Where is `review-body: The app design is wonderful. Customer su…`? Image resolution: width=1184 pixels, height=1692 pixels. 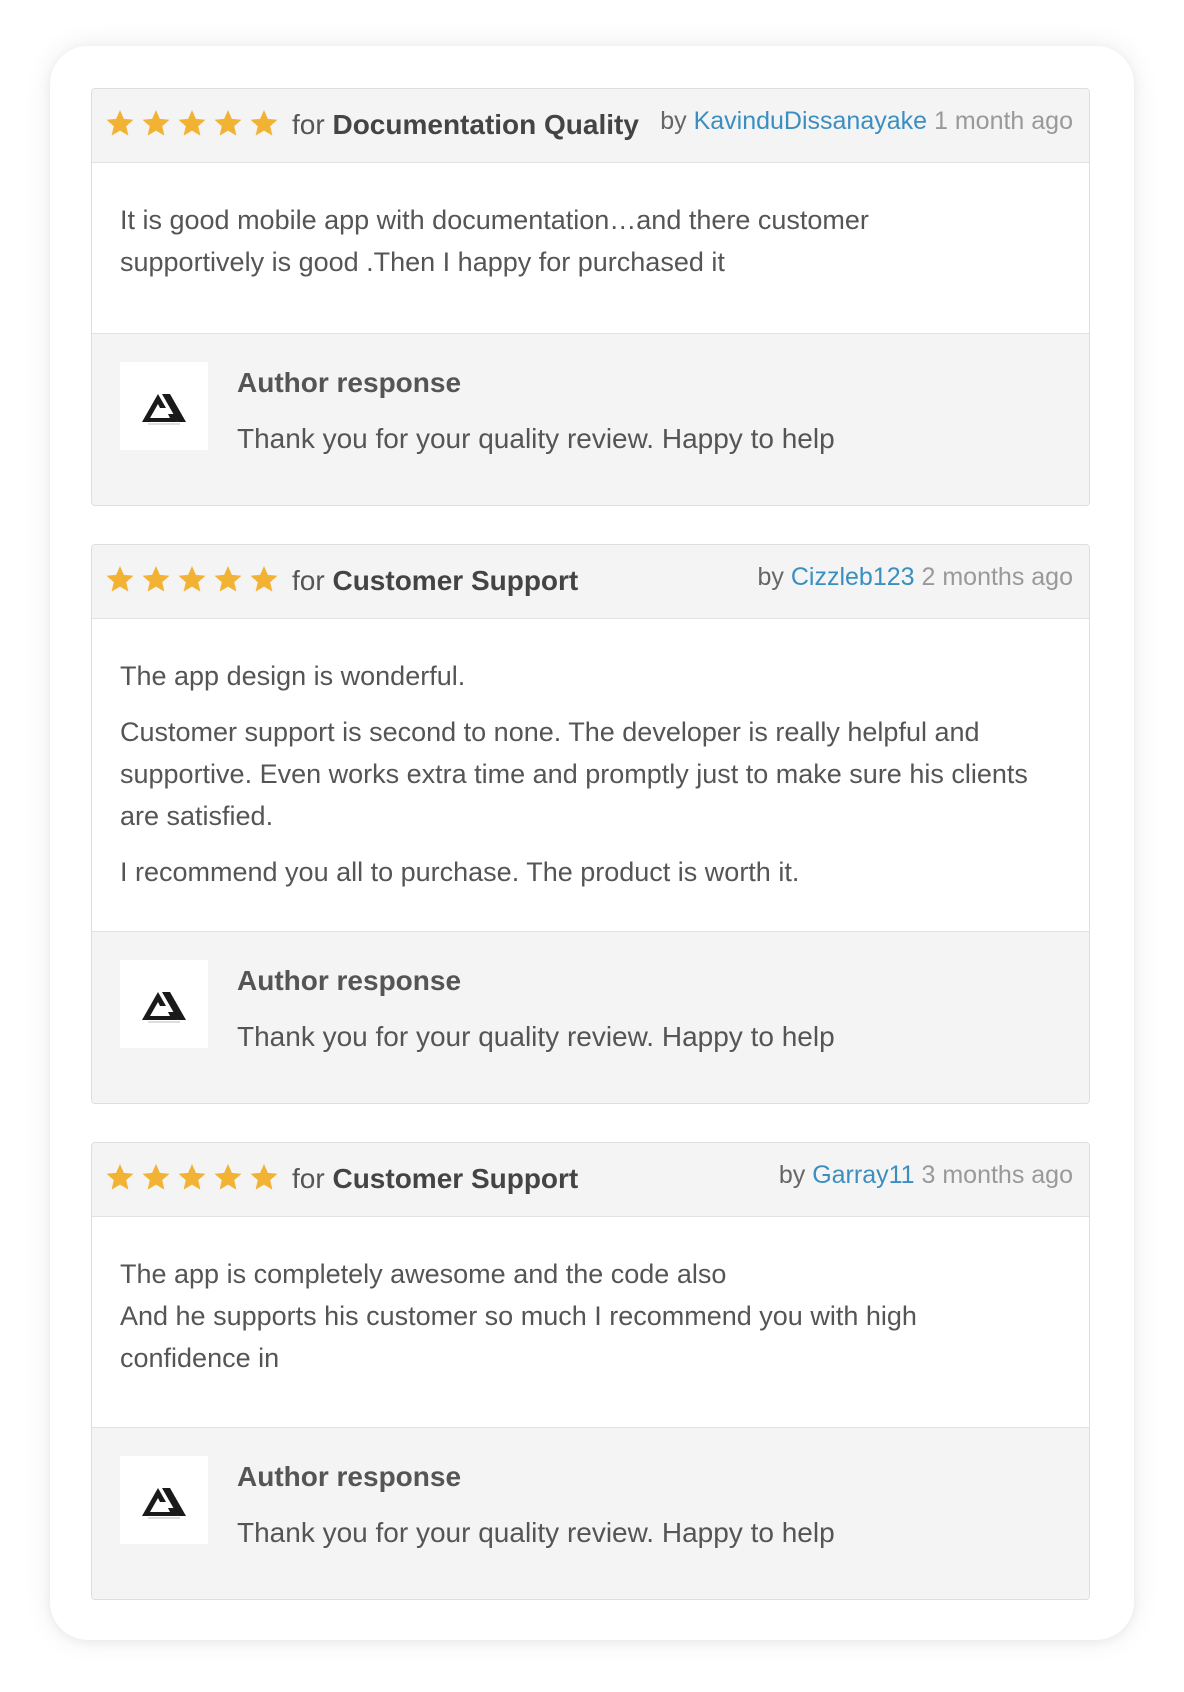
review-body: The app design is wonderful. Customer su… is located at coordinates (590, 756).